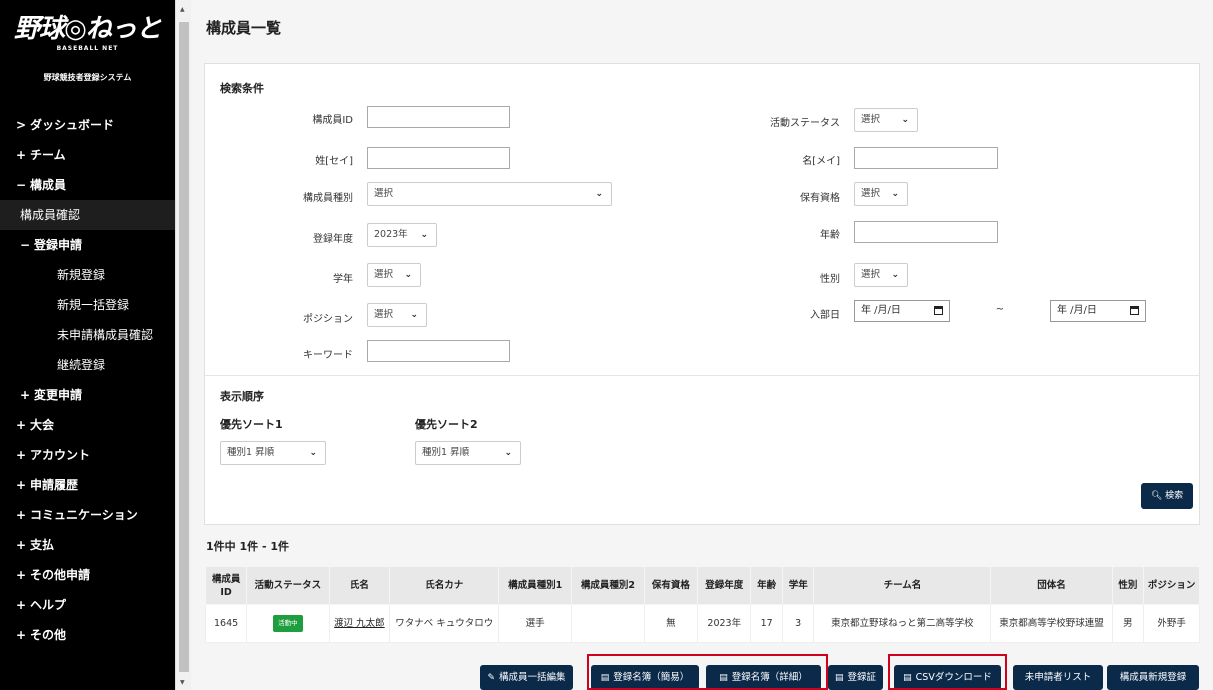 This screenshot has width=1213, height=690. What do you see at coordinates (87, 575) in the screenshot?
I see `sidebar-item-other-applications: + その他申請` at bounding box center [87, 575].